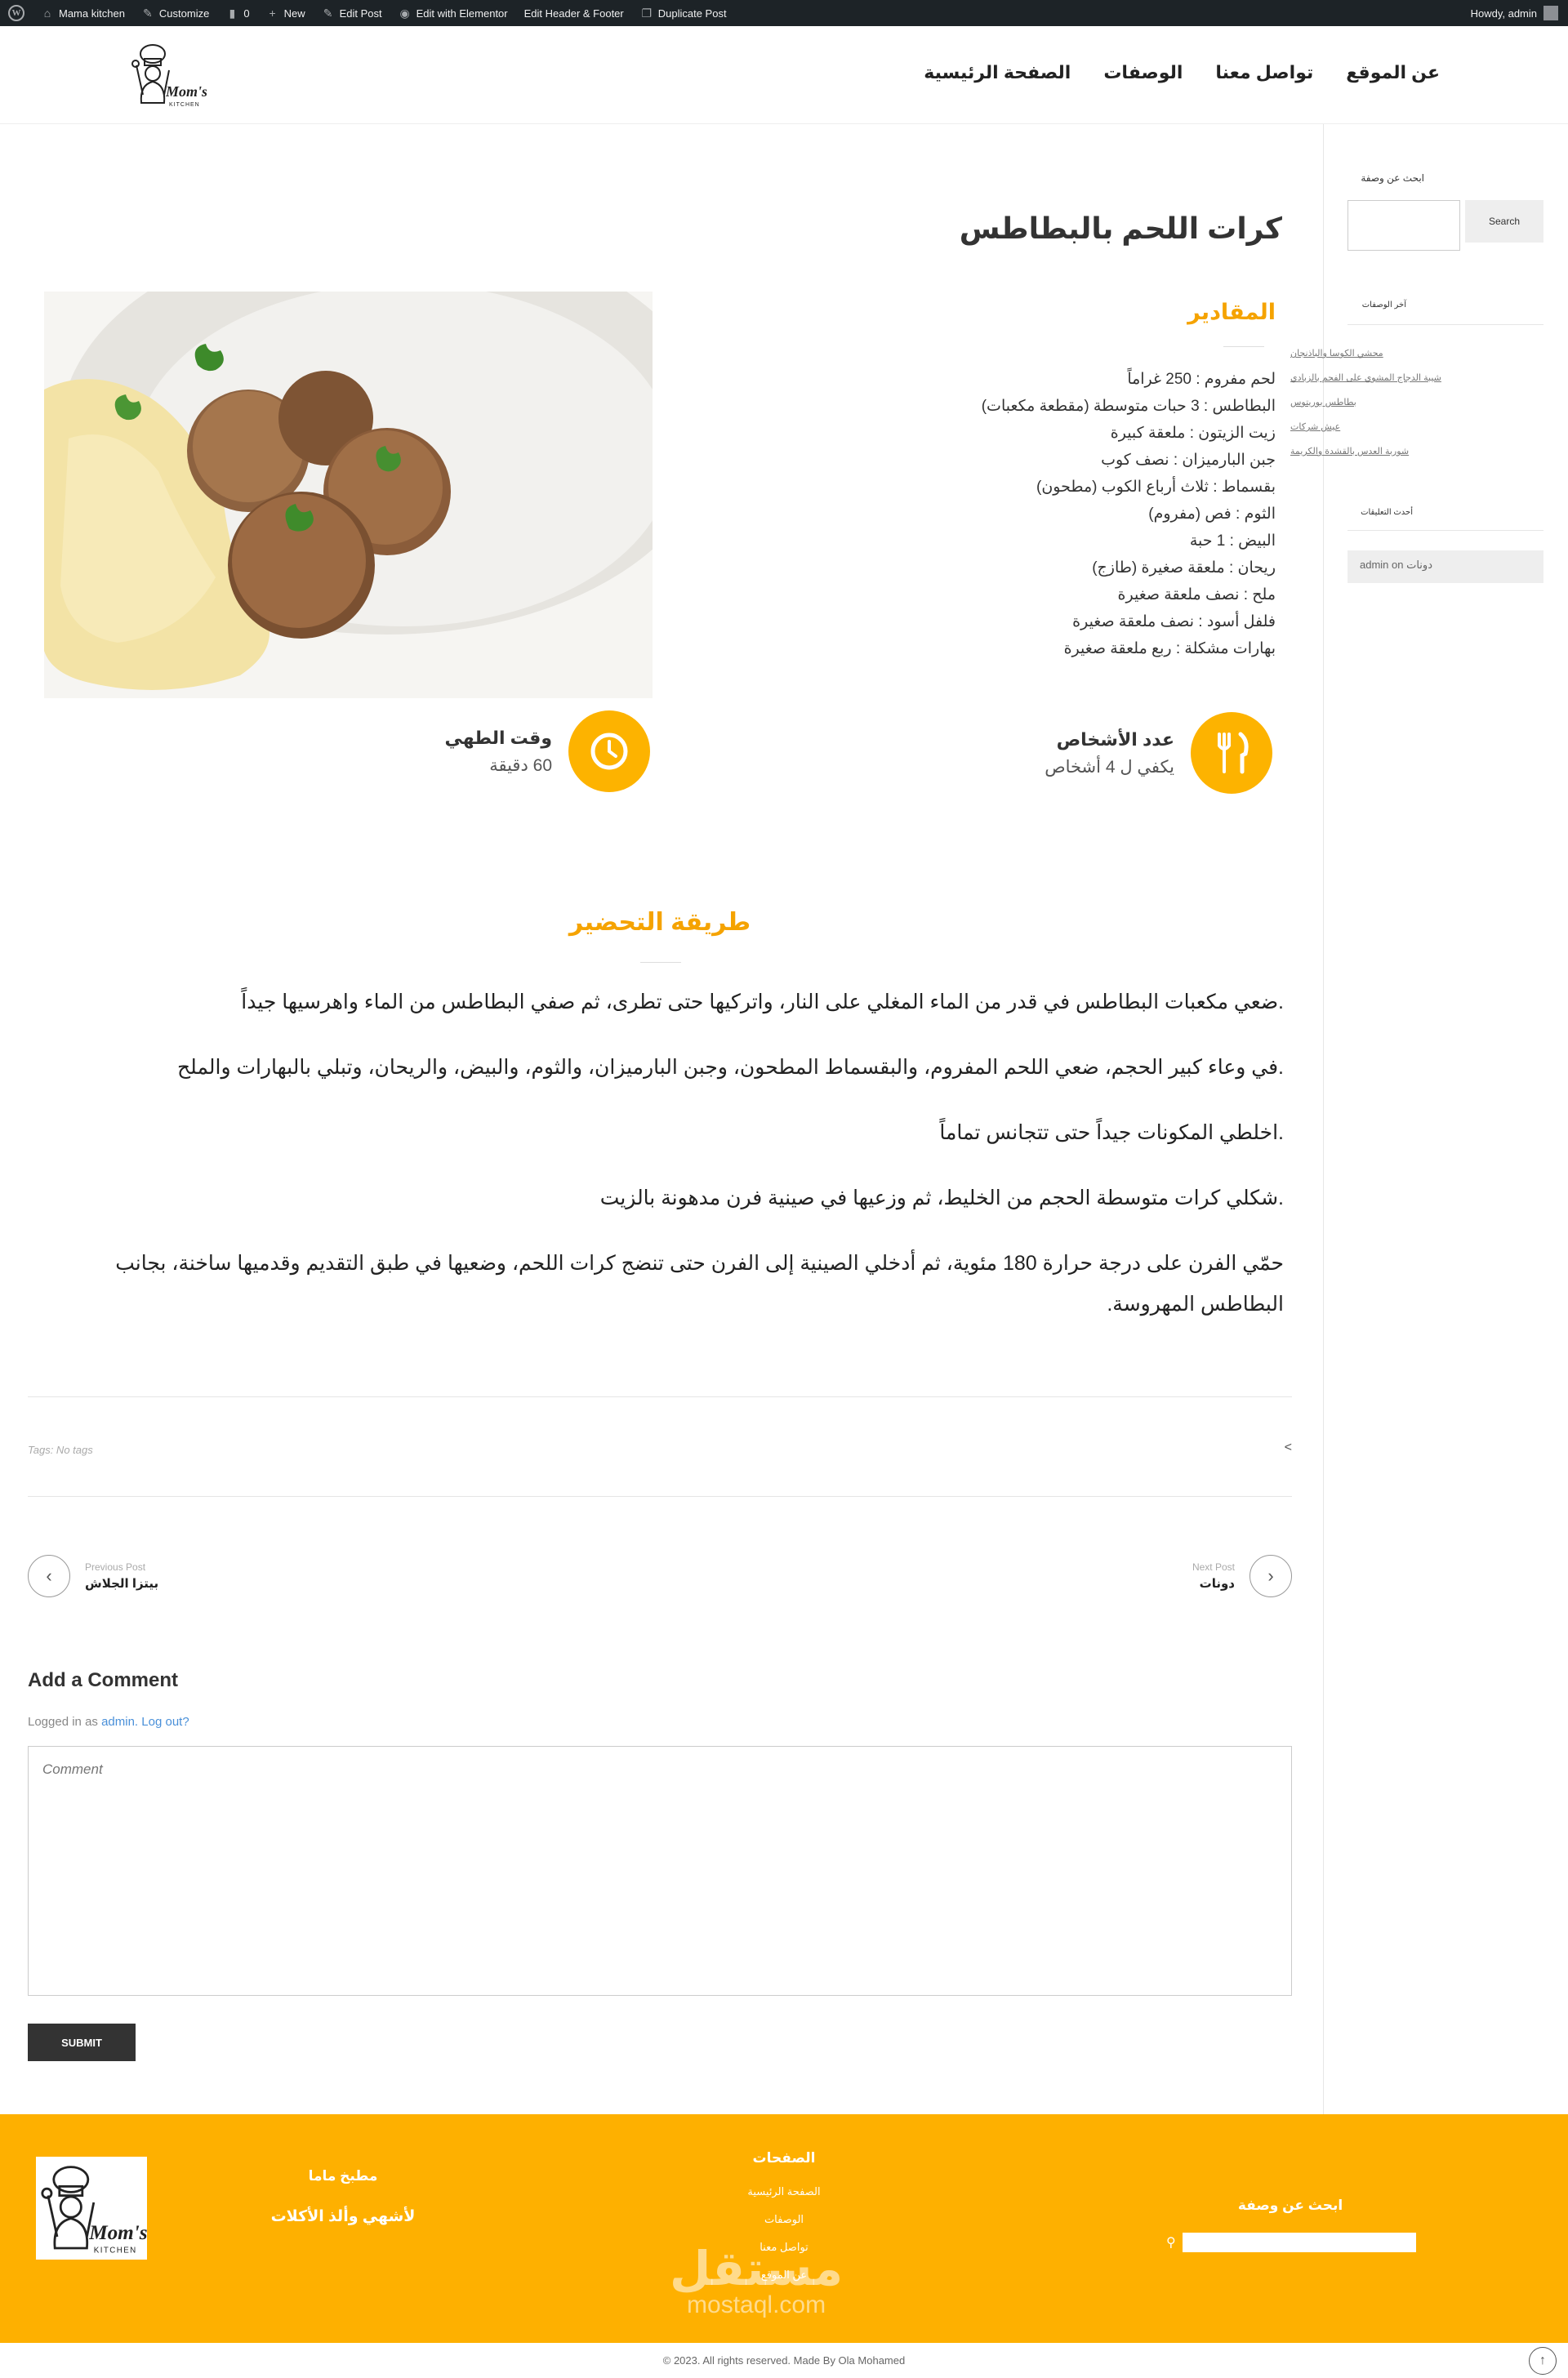 The height and width of the screenshot is (2378, 1568). I want to click on ingredients-heading: المقادير, so click(1231, 312).